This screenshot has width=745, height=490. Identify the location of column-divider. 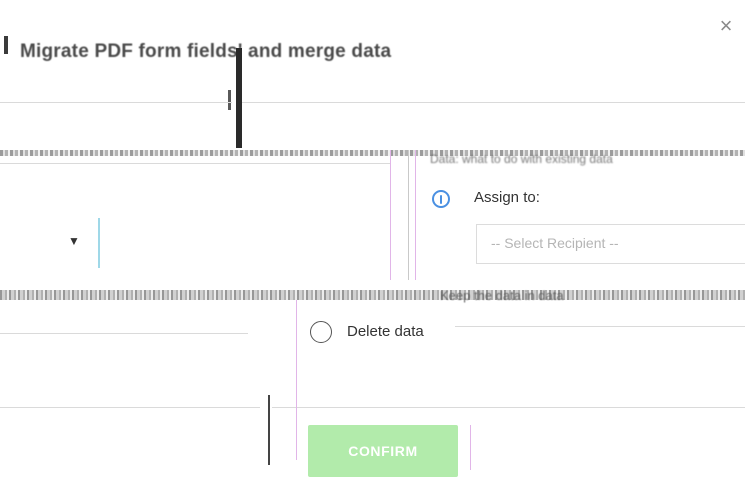
(239, 98).